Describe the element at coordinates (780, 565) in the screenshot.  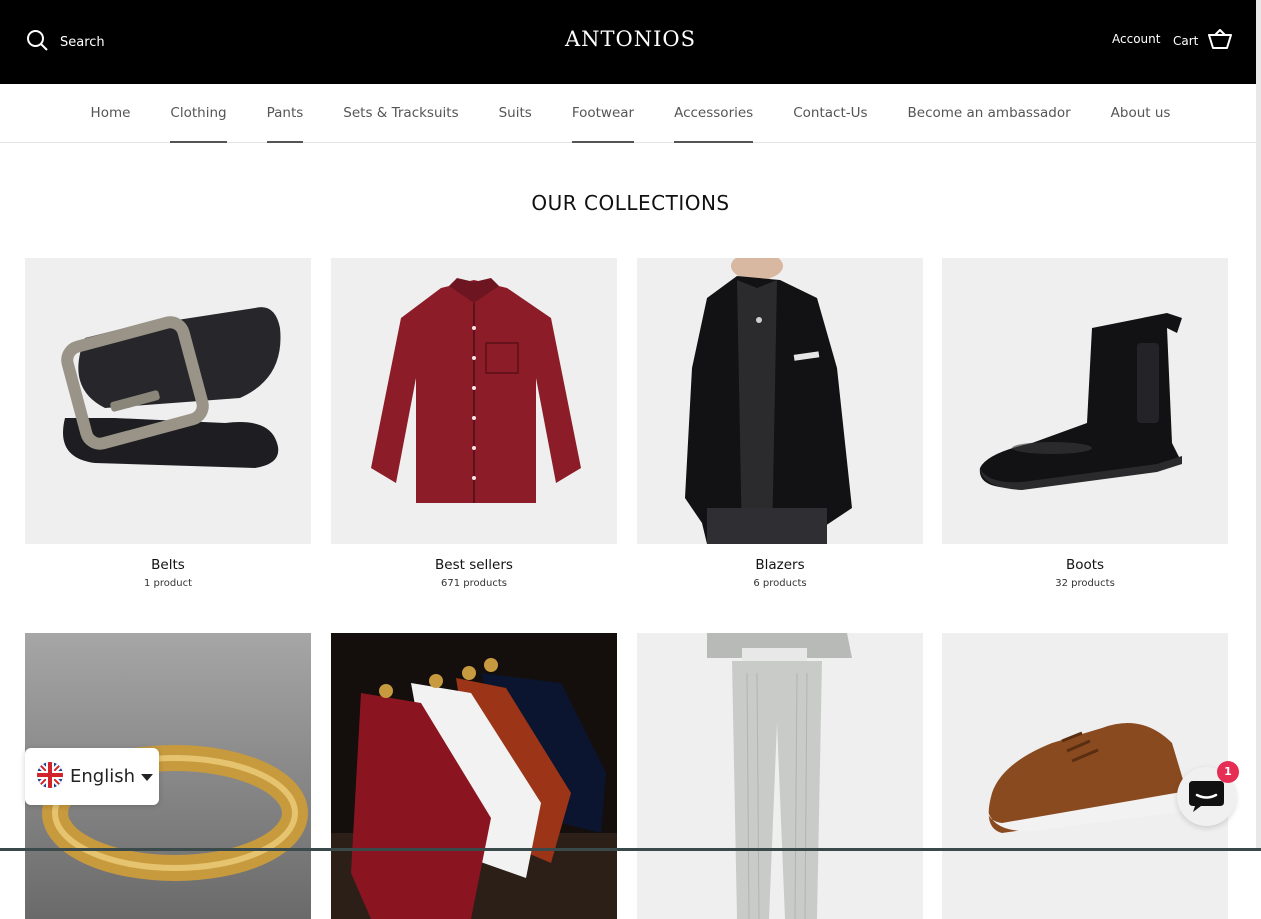
I see `collection-name: Blazers` at that location.